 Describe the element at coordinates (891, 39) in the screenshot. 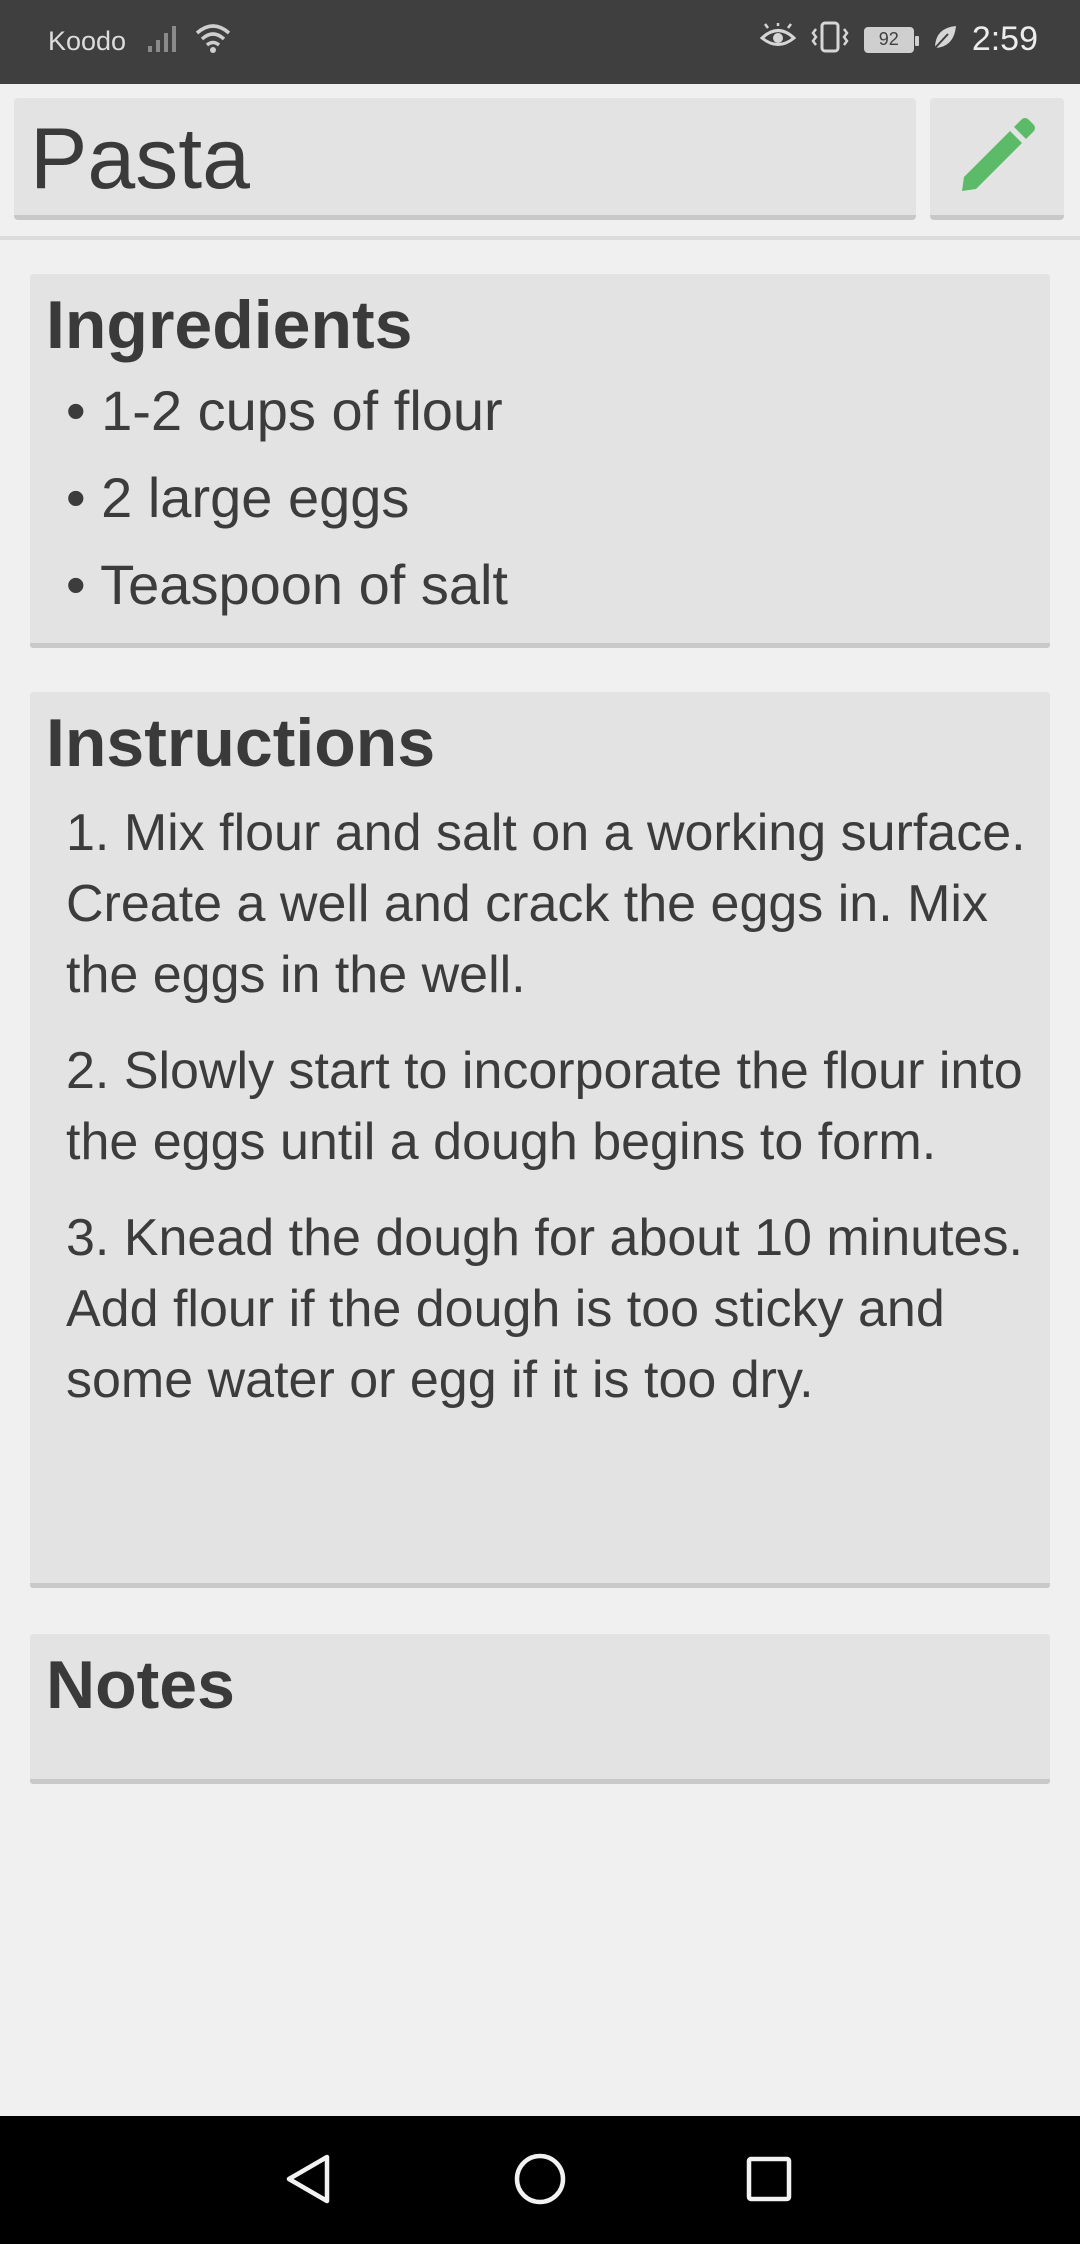

I see `battery-icon: 92` at that location.